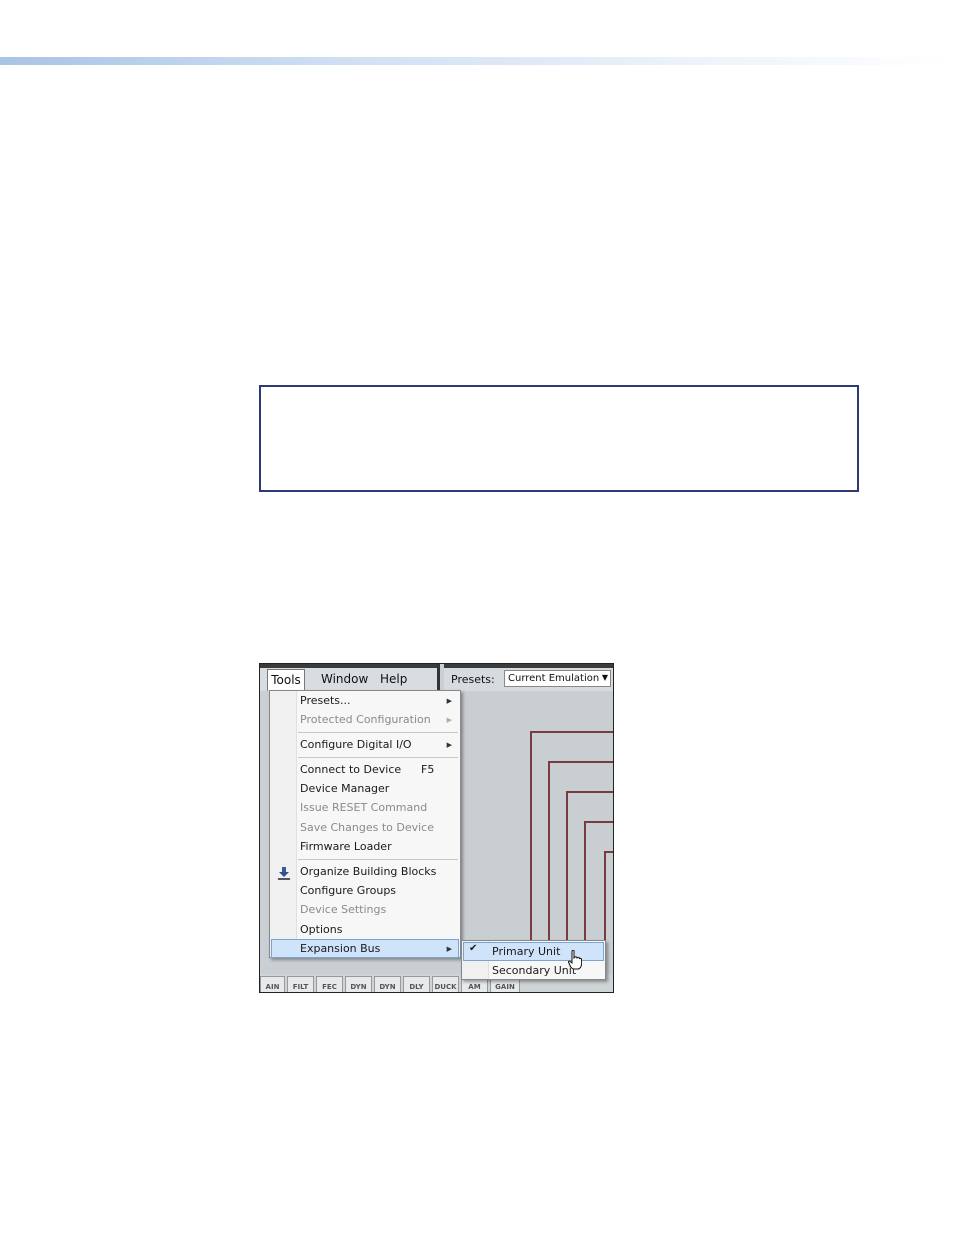  Describe the element at coordinates (367, 828) in the screenshot. I see `menu-item-save-changes-to-device: Save Changes to Device` at that location.